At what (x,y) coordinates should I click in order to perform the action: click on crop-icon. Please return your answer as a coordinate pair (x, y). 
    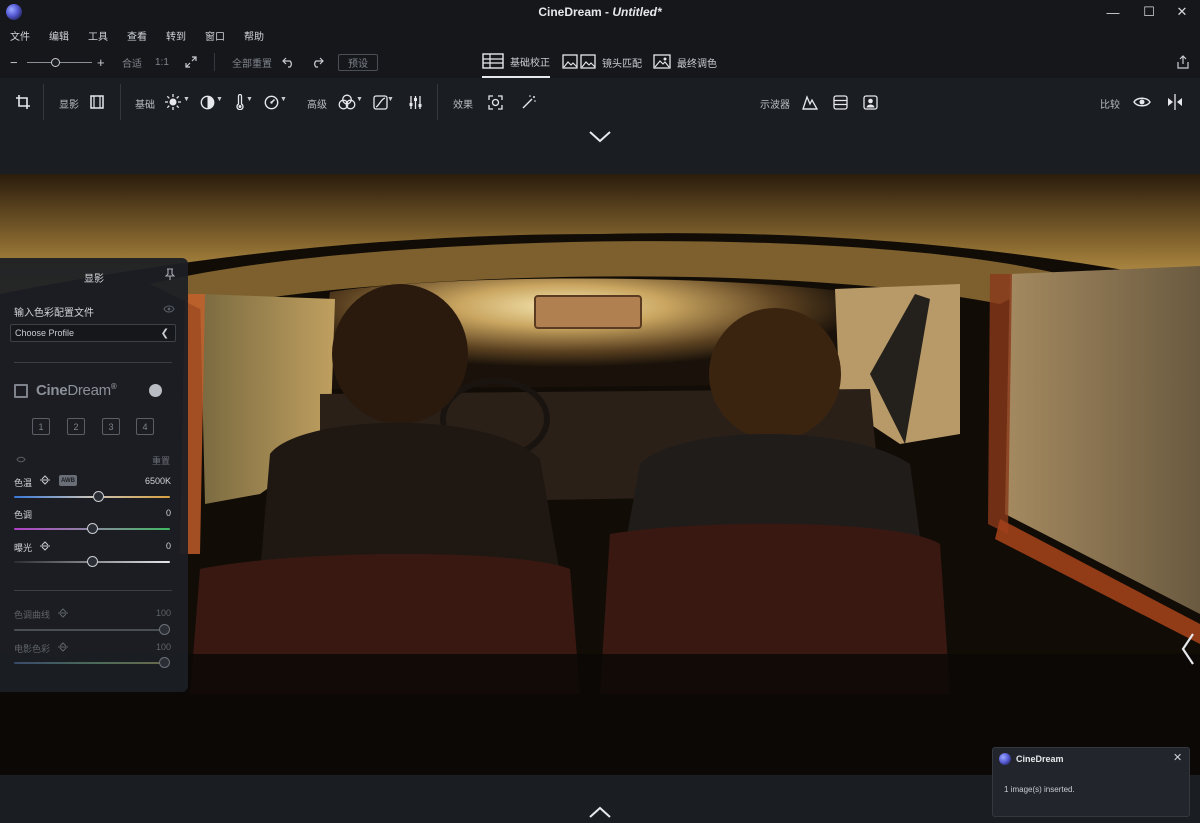
    Looking at the image, I should click on (23, 102).